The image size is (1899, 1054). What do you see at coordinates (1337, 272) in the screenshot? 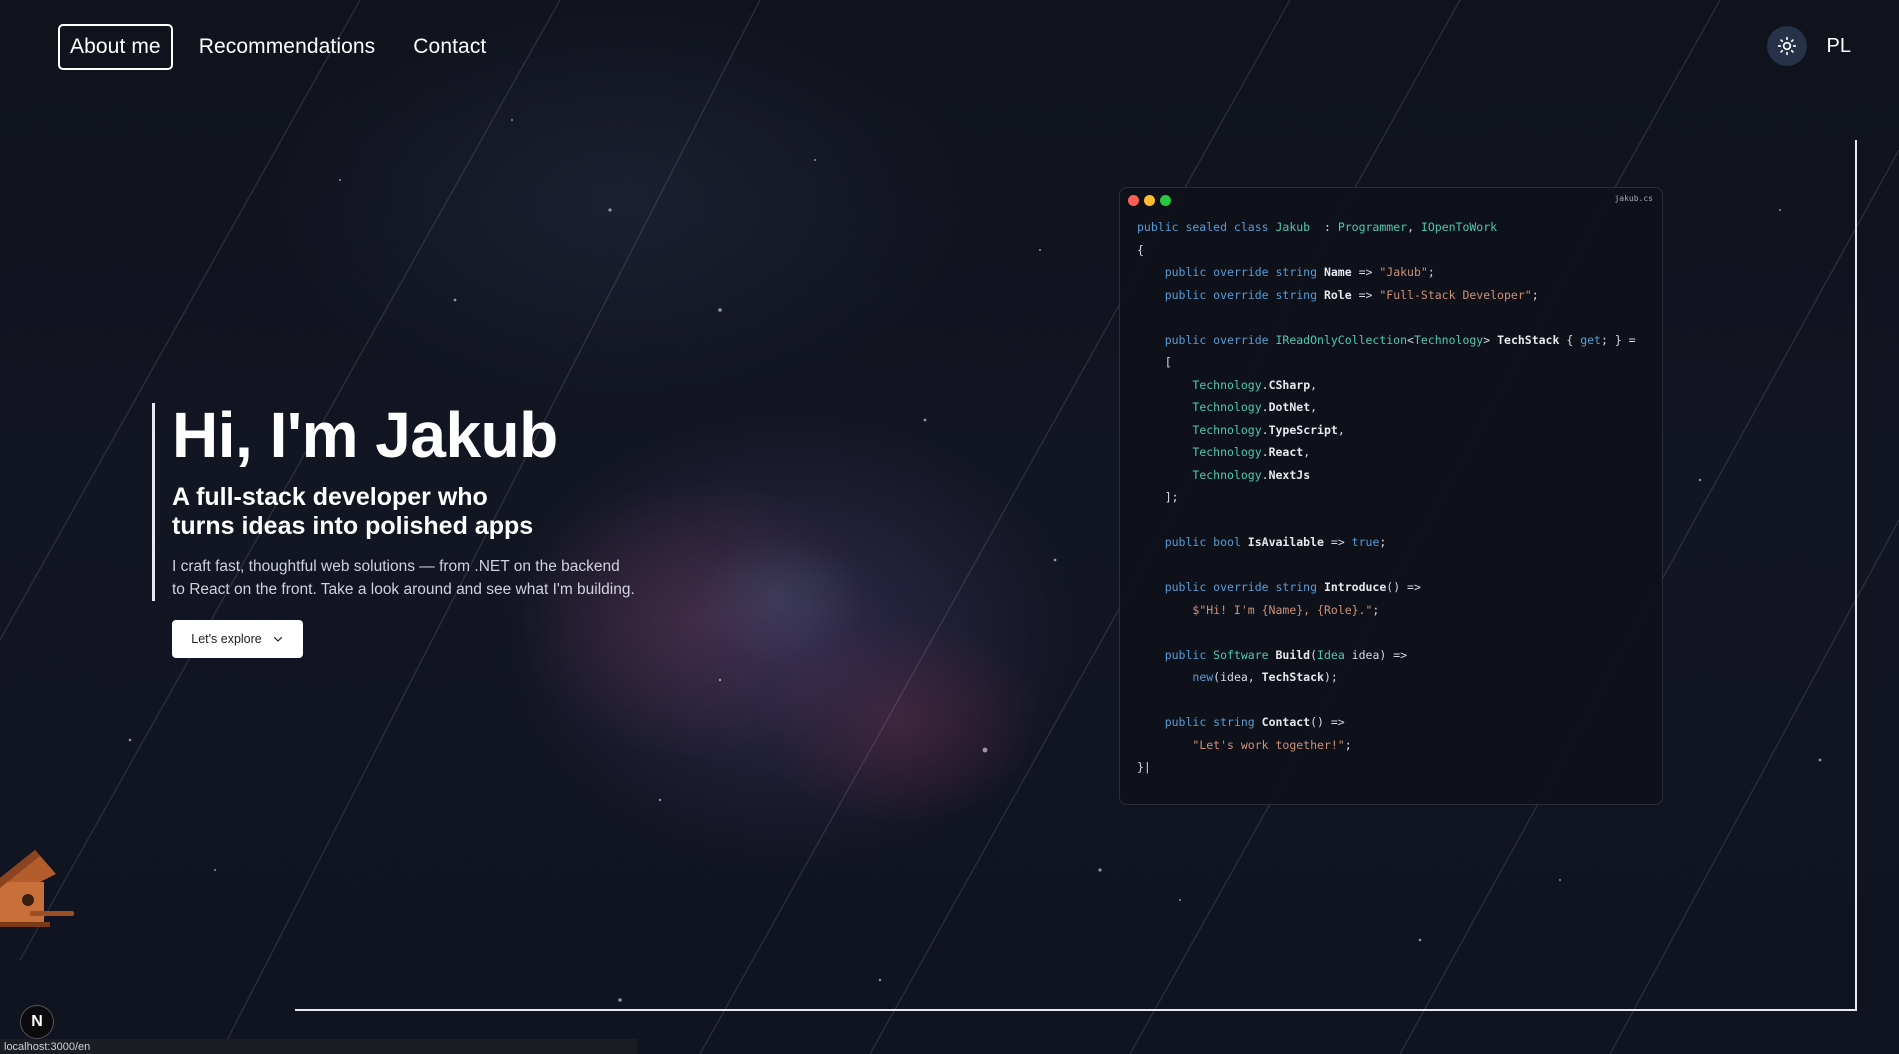
I see `code-token: Name` at bounding box center [1337, 272].